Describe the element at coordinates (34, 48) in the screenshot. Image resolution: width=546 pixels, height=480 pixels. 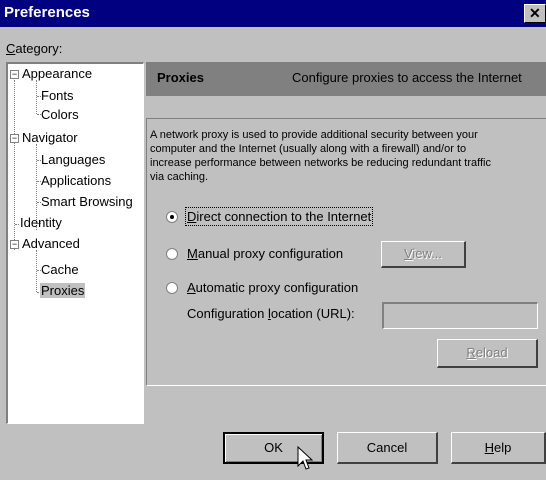
I see `category-label: Category:` at that location.